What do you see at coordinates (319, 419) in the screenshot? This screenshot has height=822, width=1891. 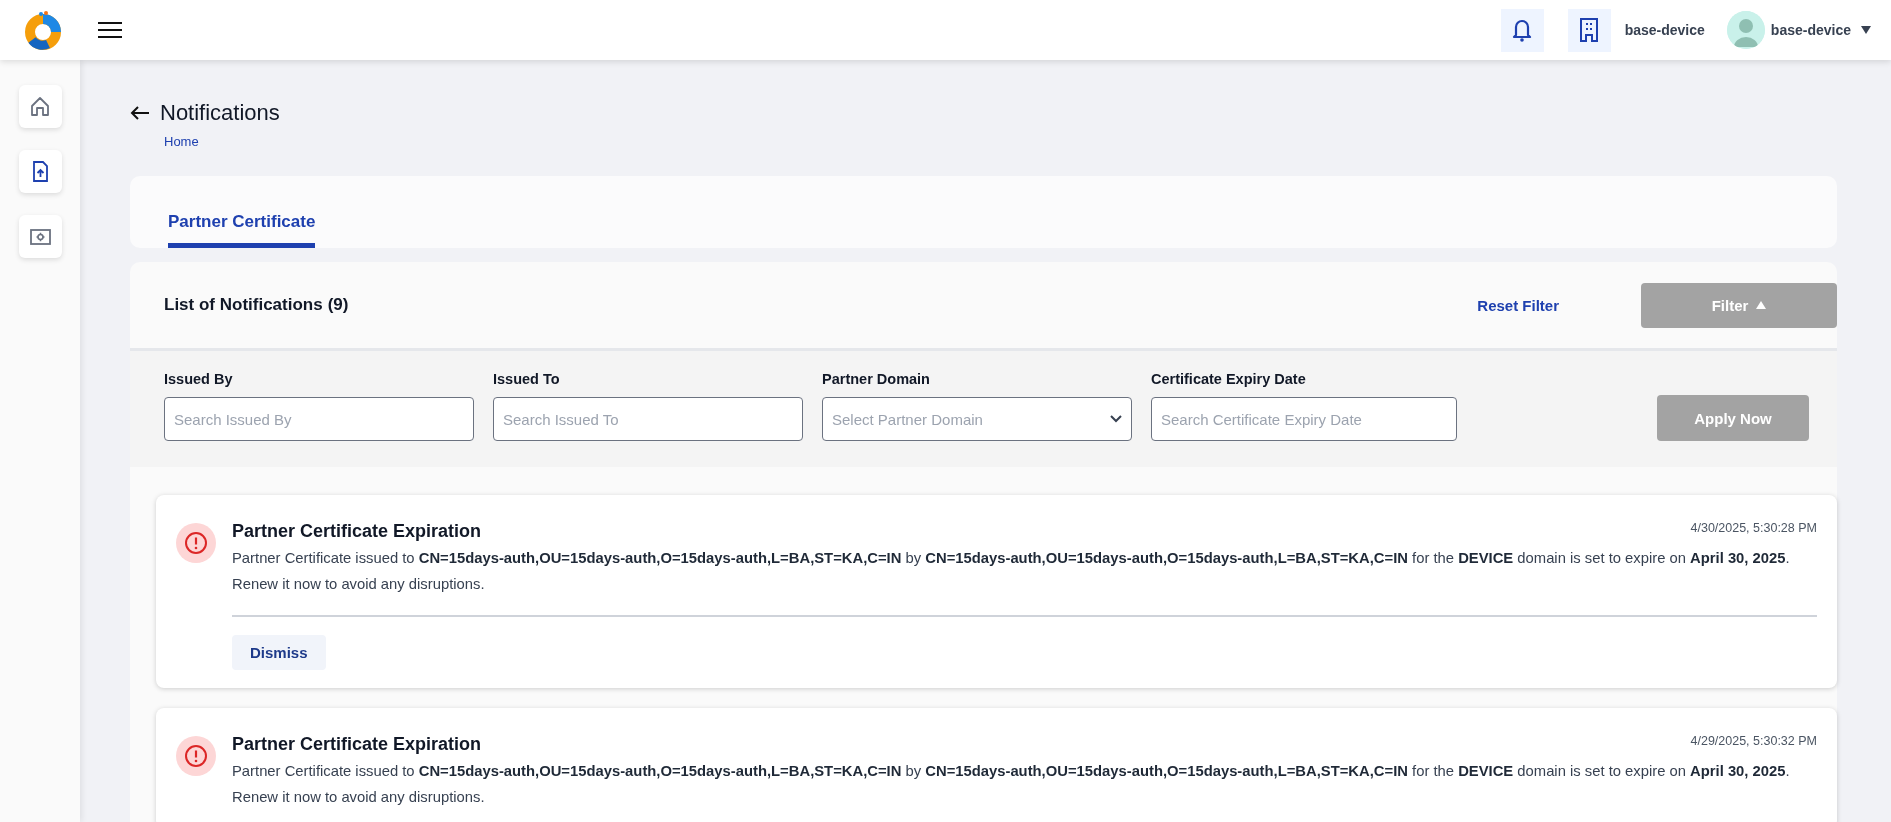 I see `search-field: Search Issued By` at bounding box center [319, 419].